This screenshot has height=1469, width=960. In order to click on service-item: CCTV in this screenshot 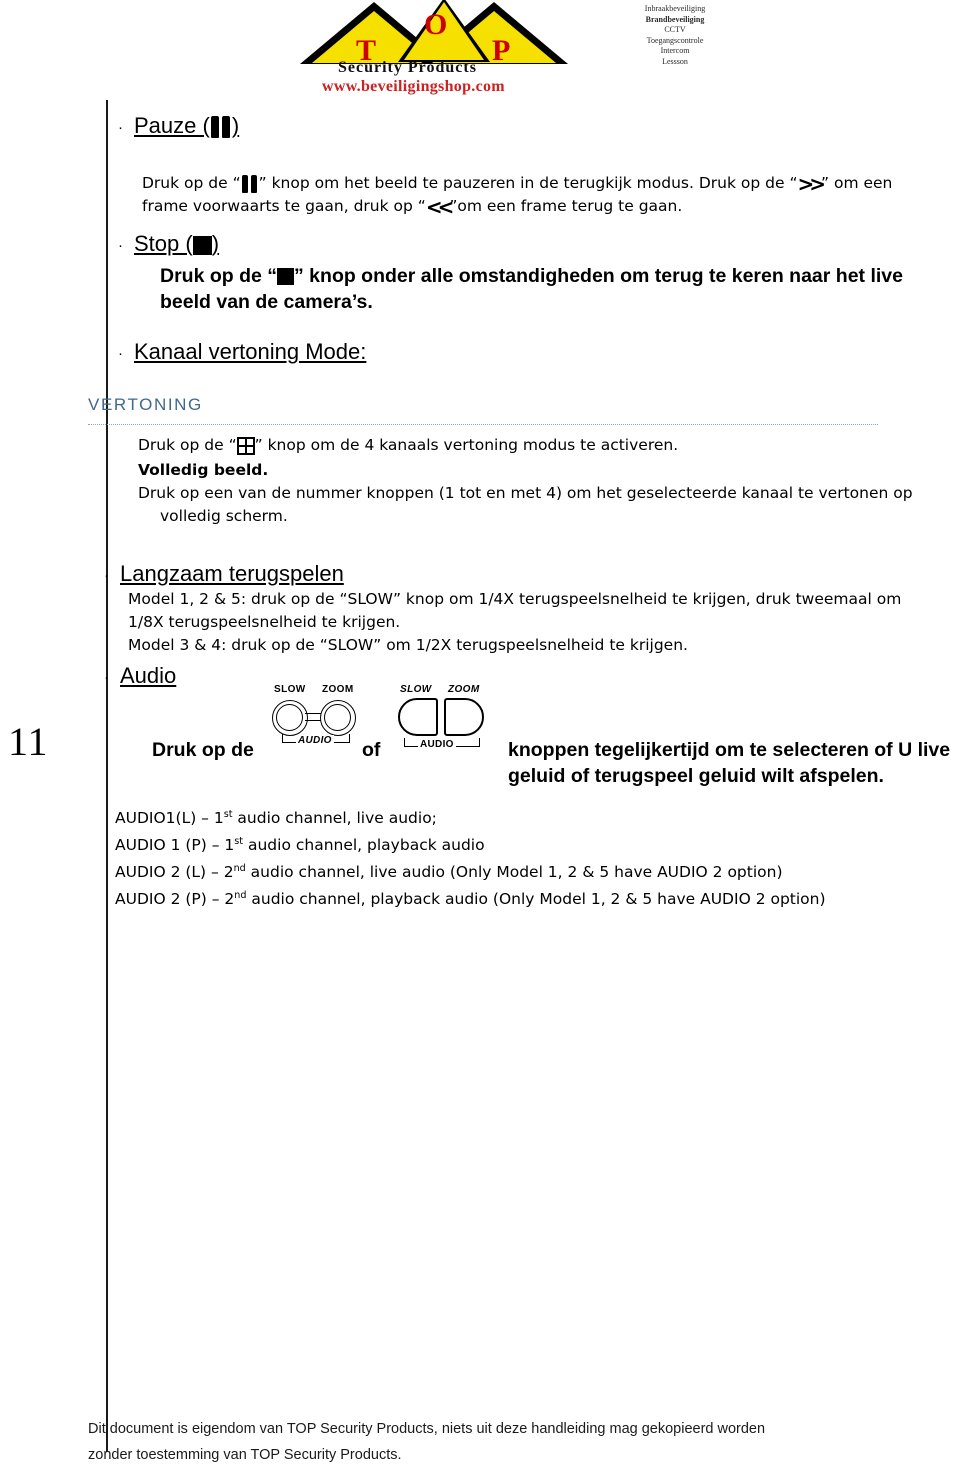, I will do `click(675, 29)`.